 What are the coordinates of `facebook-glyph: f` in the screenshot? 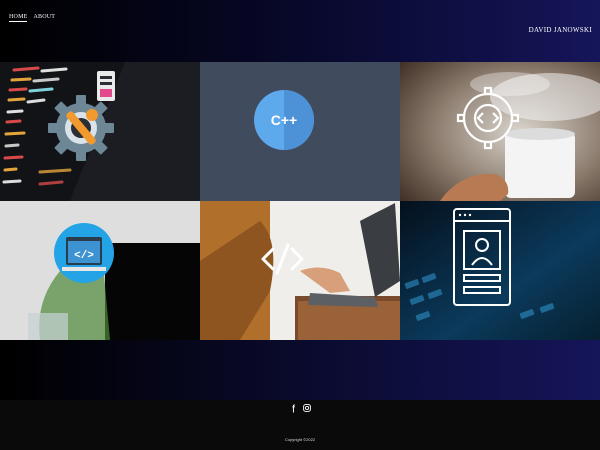 It's located at (294, 408).